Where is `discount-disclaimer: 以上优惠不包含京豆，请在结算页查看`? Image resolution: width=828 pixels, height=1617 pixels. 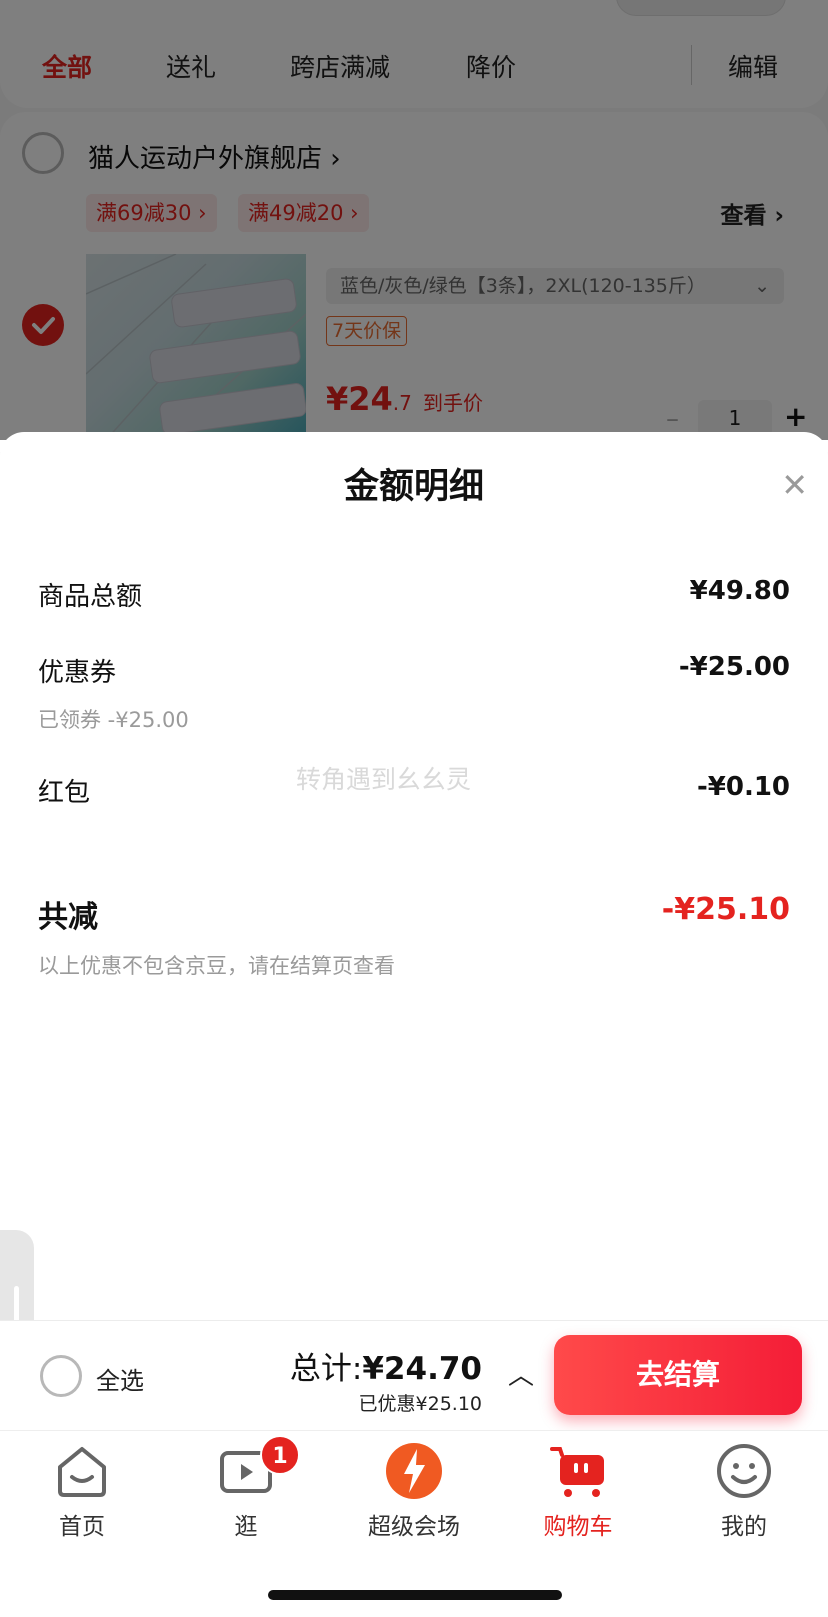 discount-disclaimer: 以上优惠不包含京豆，请在结算页查看 is located at coordinates (216, 966).